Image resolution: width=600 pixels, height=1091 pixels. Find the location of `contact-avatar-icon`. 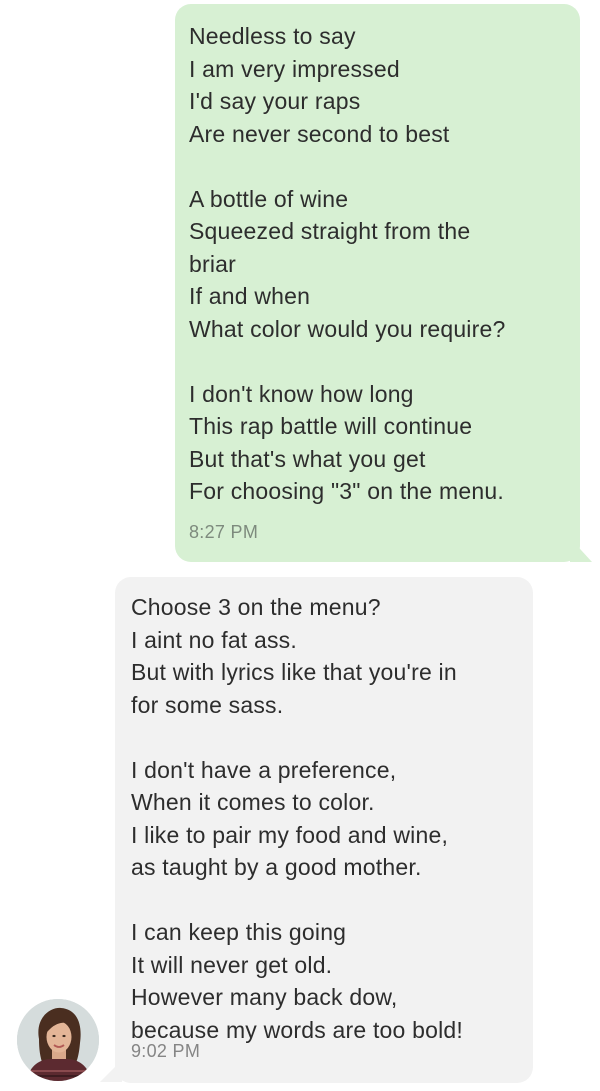

contact-avatar-icon is located at coordinates (58, 1040).